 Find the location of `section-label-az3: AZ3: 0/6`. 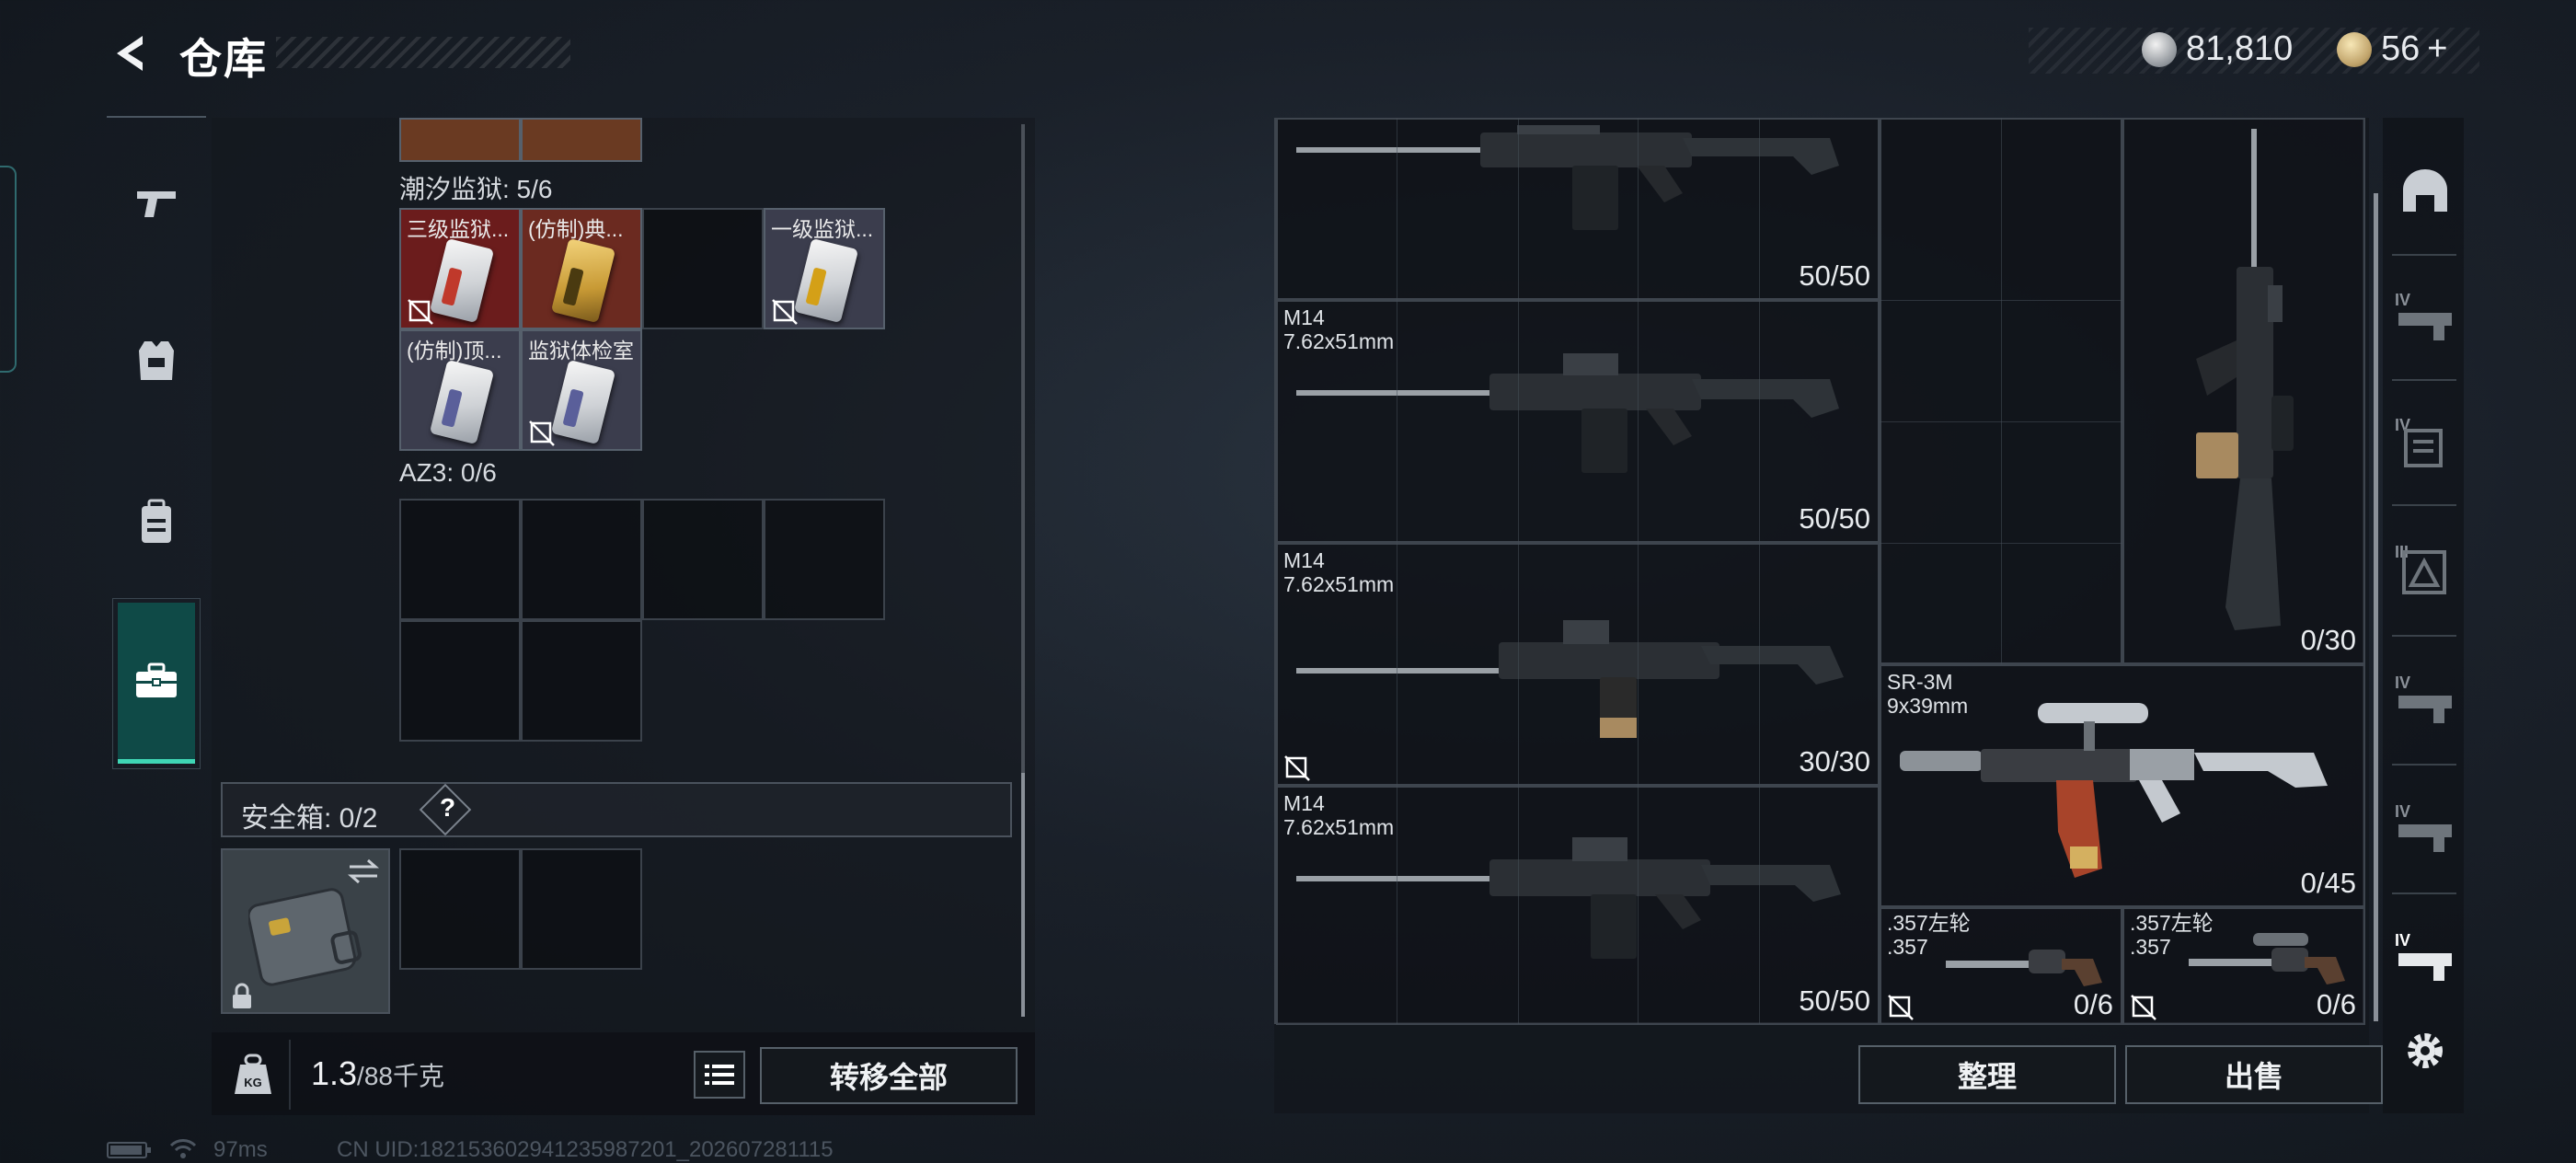

section-label-az3: AZ3: 0/6 is located at coordinates (448, 473).